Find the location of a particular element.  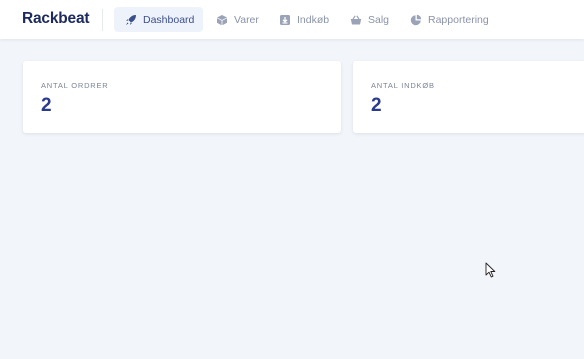

nav-item-label: Varer is located at coordinates (246, 19).